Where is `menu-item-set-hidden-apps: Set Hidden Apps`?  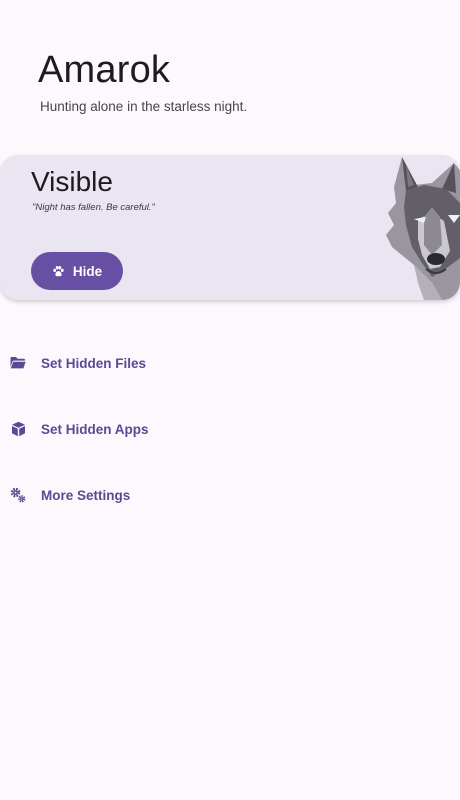
menu-item-set-hidden-apps: Set Hidden Apps is located at coordinates (150, 429).